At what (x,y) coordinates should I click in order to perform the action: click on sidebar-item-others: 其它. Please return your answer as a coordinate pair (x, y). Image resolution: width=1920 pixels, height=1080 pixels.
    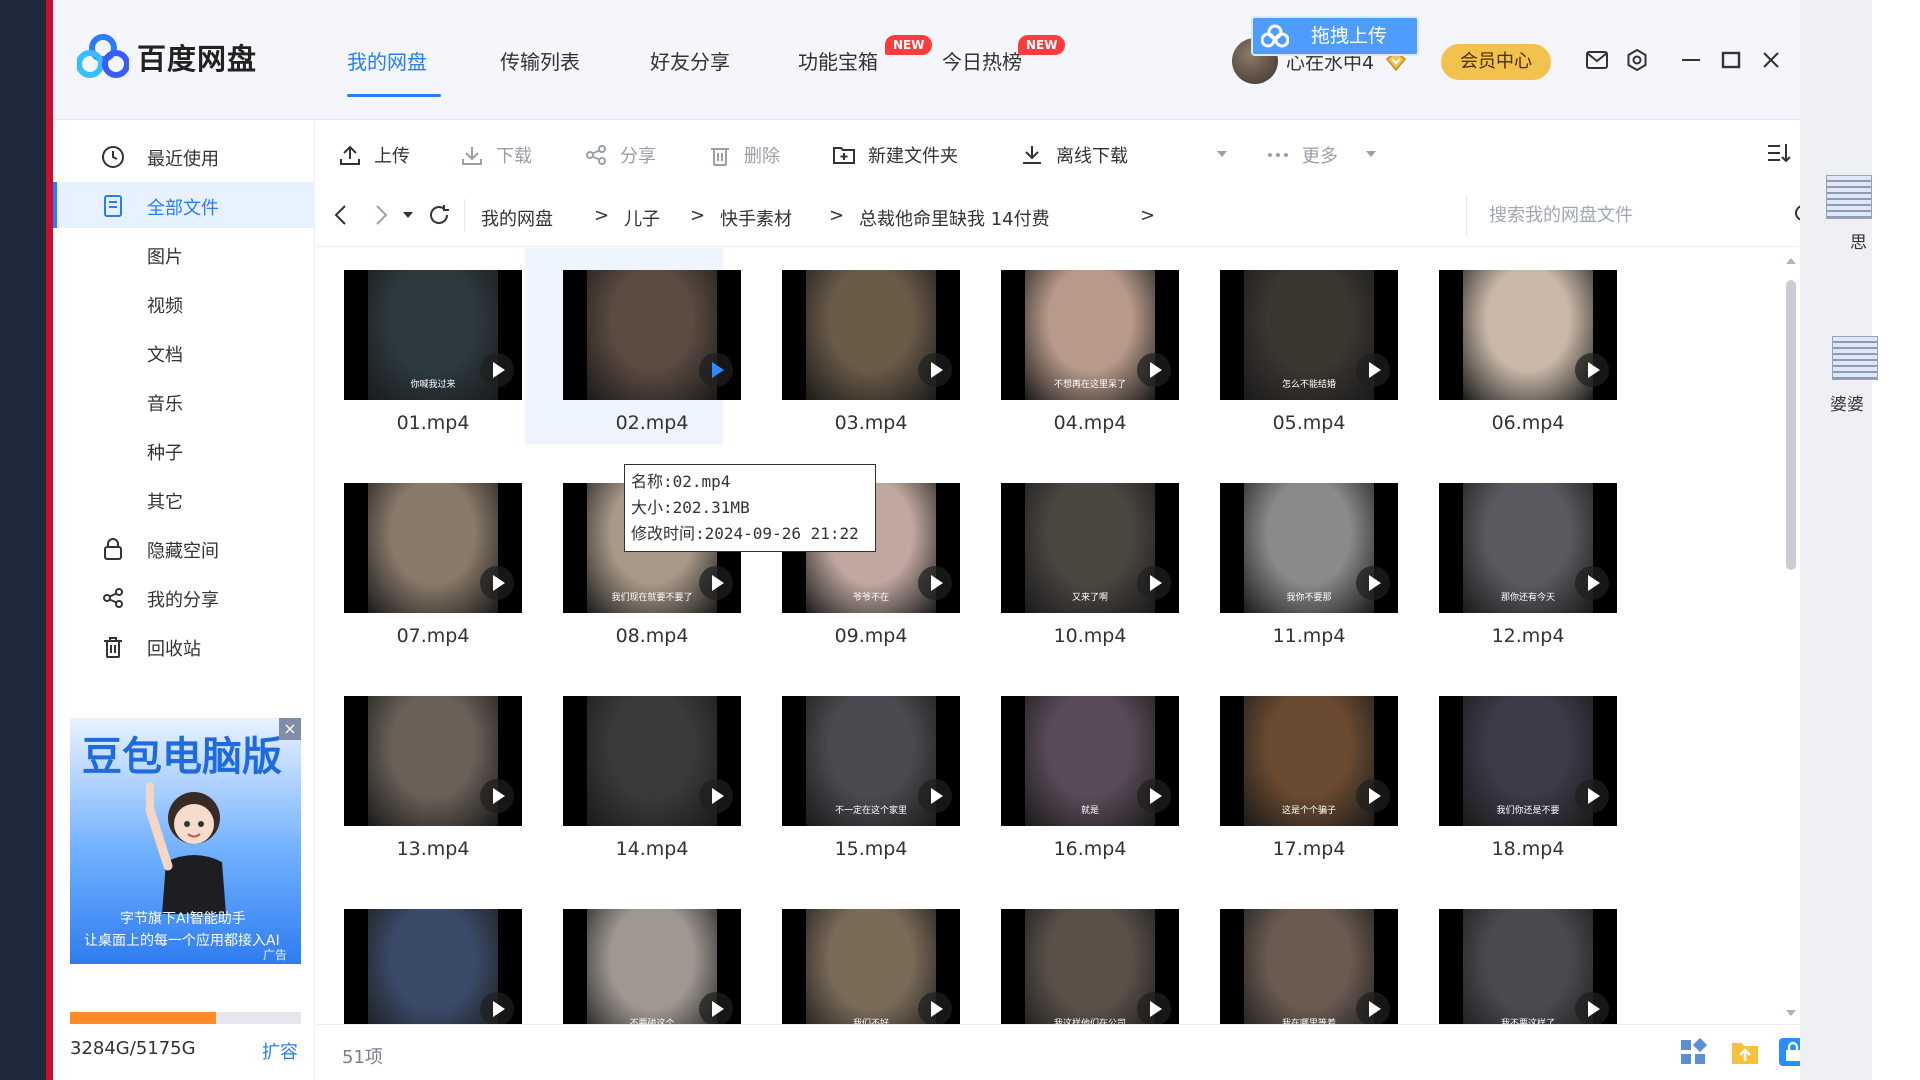
    Looking at the image, I should click on (184, 499).